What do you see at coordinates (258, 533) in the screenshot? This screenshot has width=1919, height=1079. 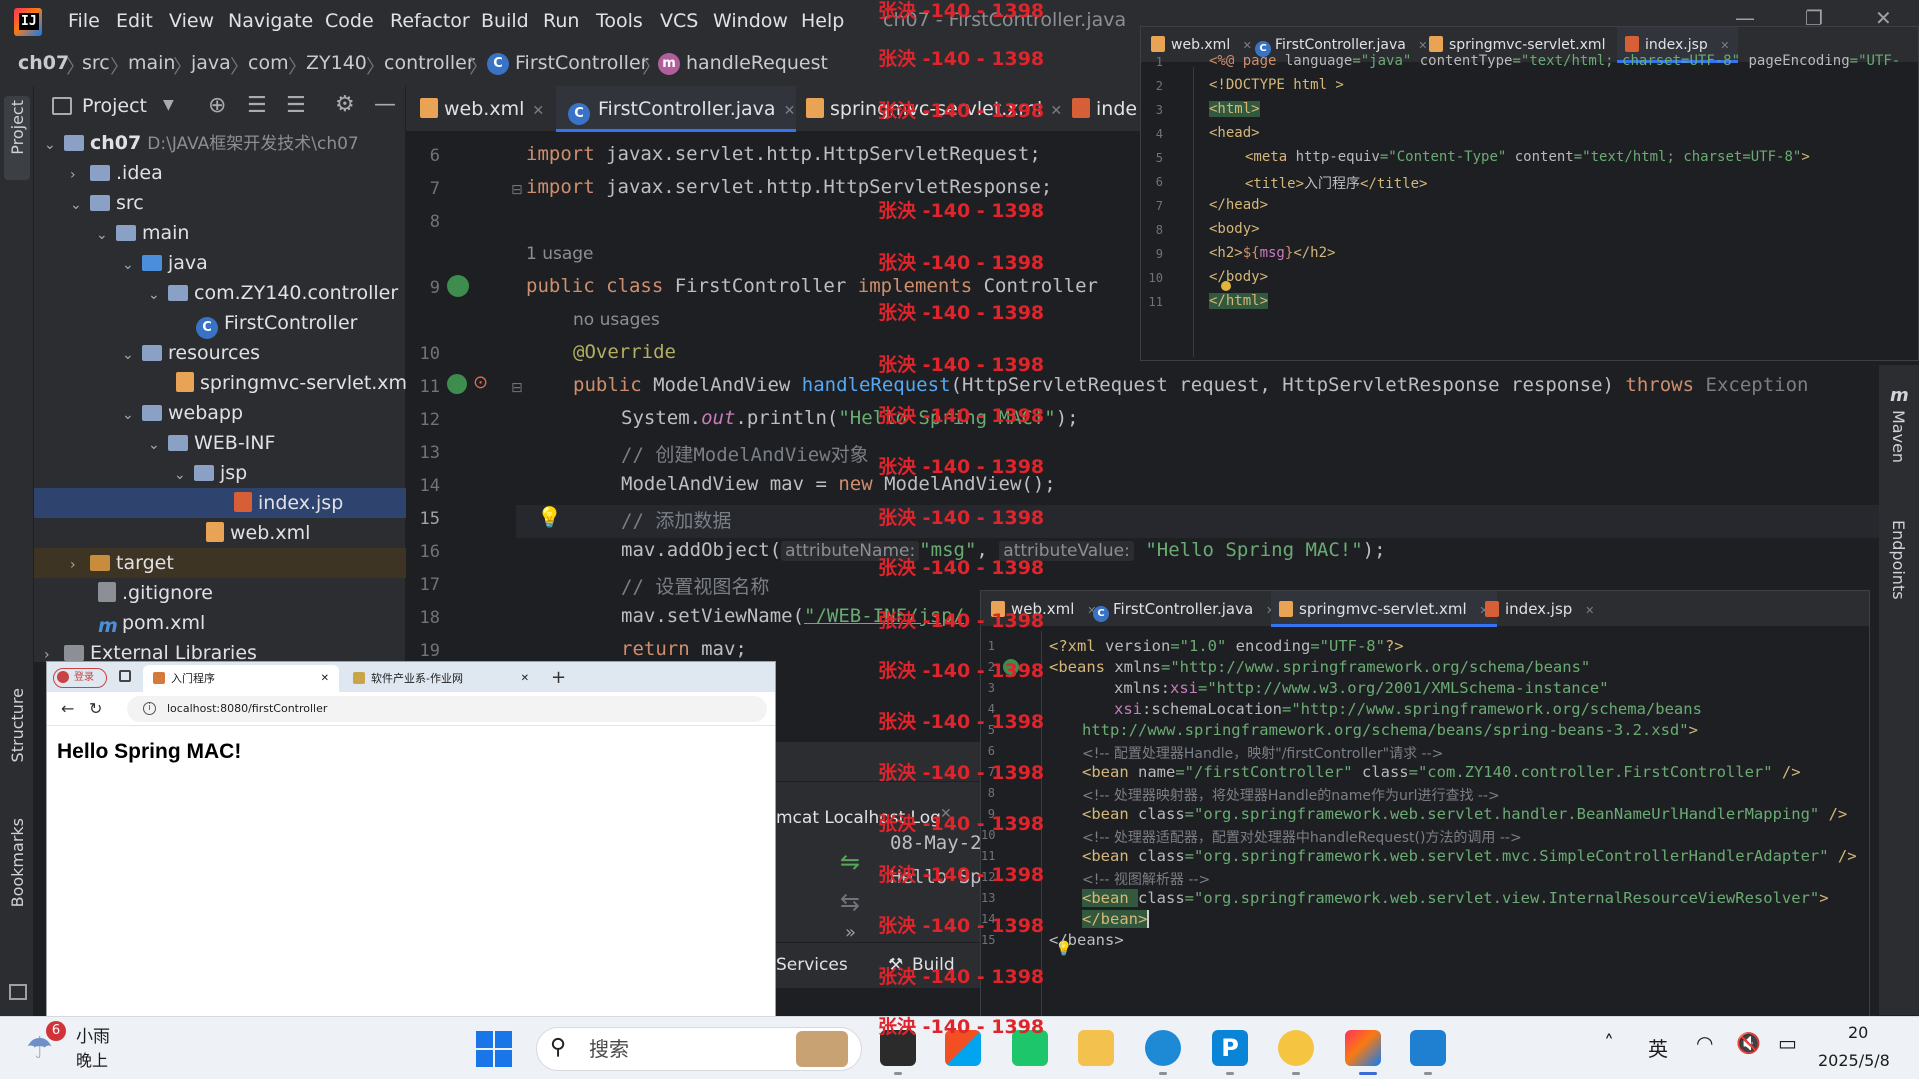 I see `tree-row-webxml: web.xml` at bounding box center [258, 533].